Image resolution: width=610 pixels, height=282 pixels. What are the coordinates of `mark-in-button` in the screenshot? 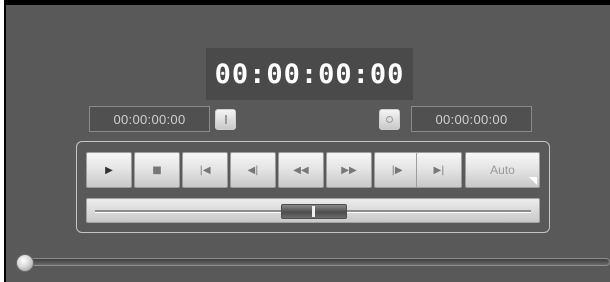 It's located at (225, 119).